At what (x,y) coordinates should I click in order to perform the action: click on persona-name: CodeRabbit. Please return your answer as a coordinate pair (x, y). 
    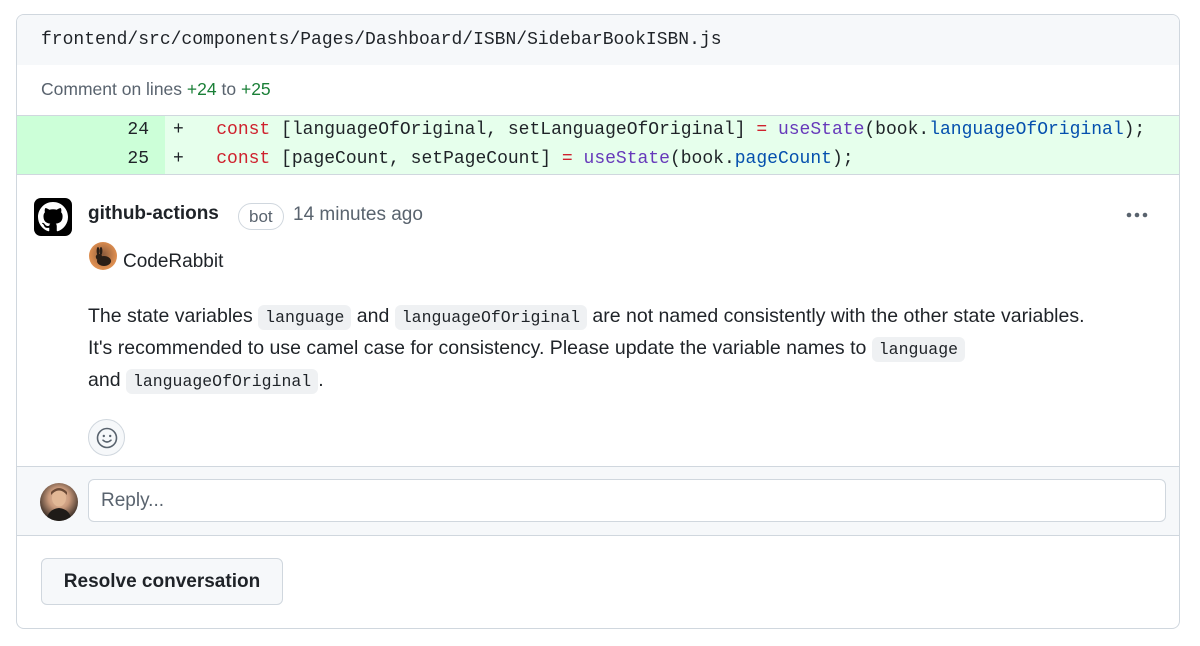
    Looking at the image, I should click on (173, 261).